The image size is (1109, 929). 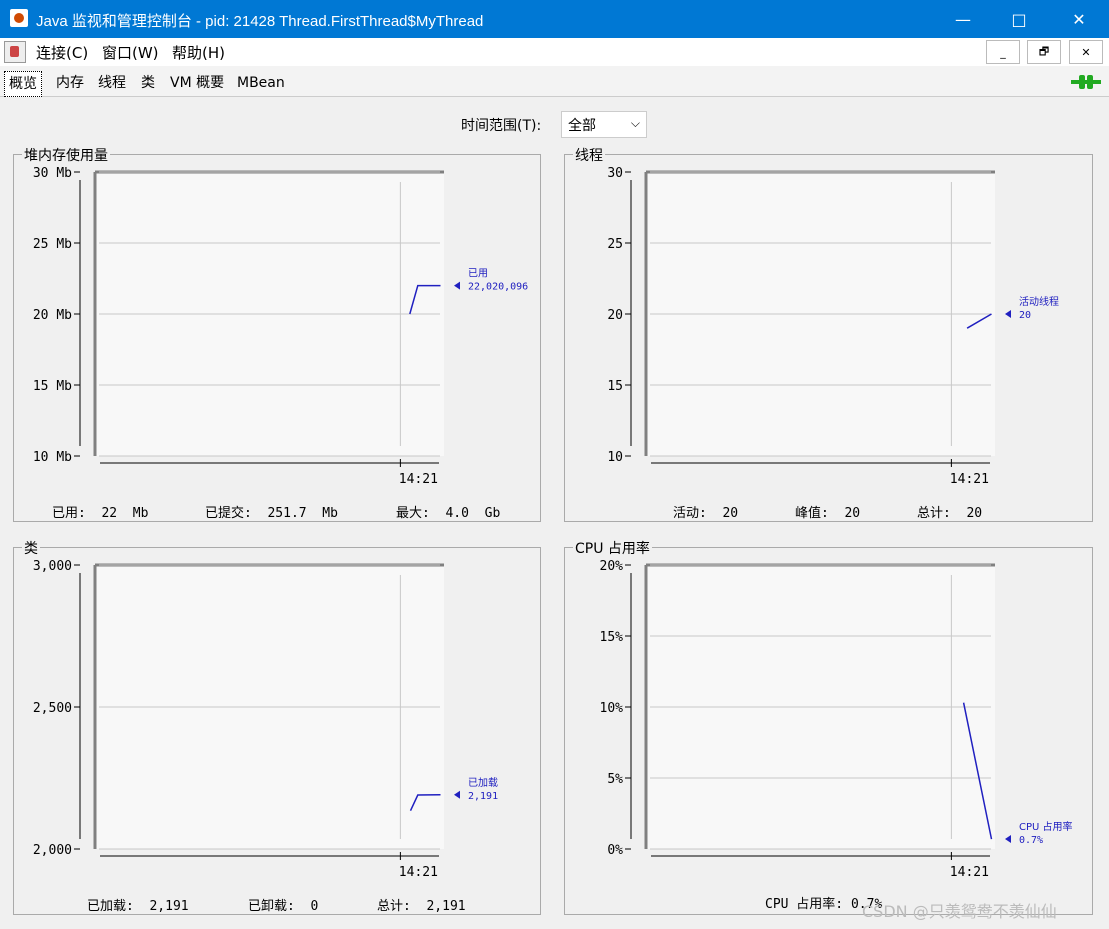 I want to click on cpu-usage-chart: 20% 15% 10% 5% 0% 14:21 CPU 占用率 0.7%, so click(x=836, y=719).